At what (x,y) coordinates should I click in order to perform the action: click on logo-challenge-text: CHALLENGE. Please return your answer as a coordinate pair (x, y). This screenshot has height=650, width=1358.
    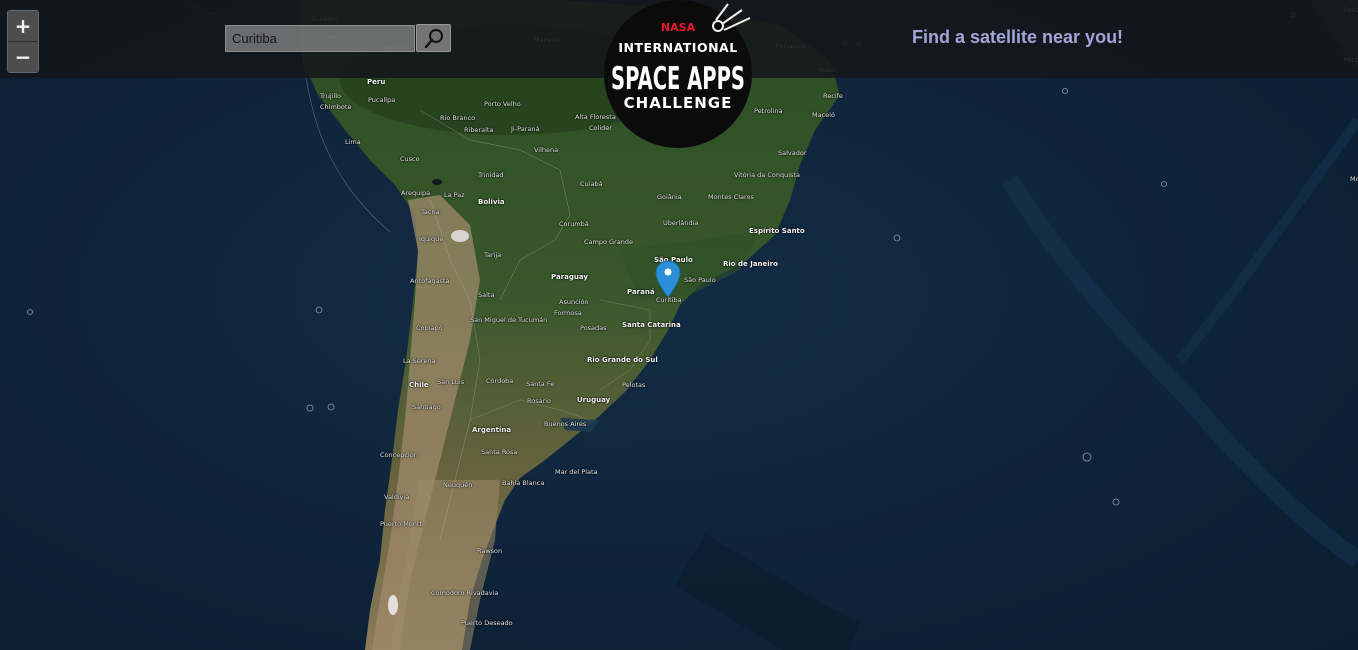
    Looking at the image, I should click on (678, 103).